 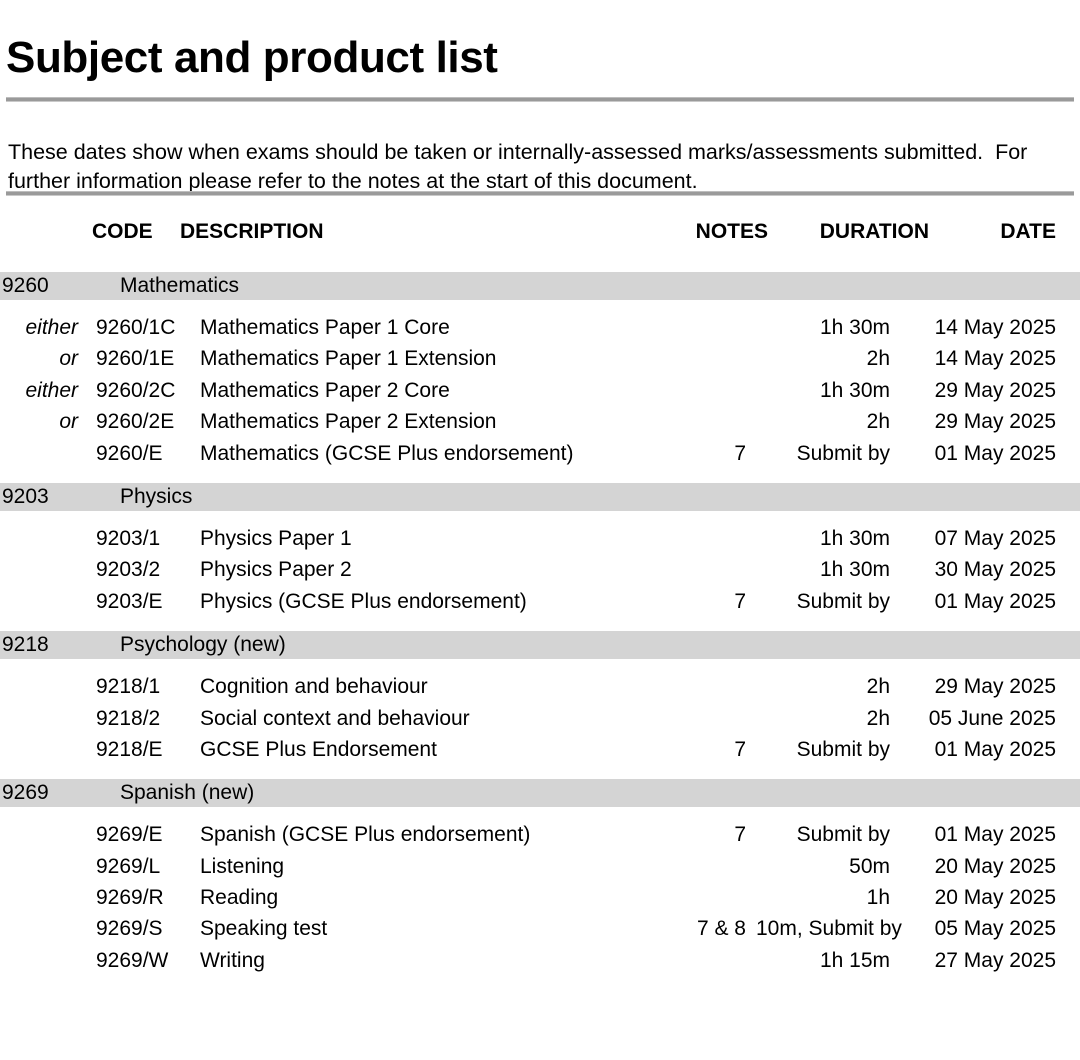 What do you see at coordinates (276, 538) in the screenshot?
I see `cell-description: Physics Paper 1` at bounding box center [276, 538].